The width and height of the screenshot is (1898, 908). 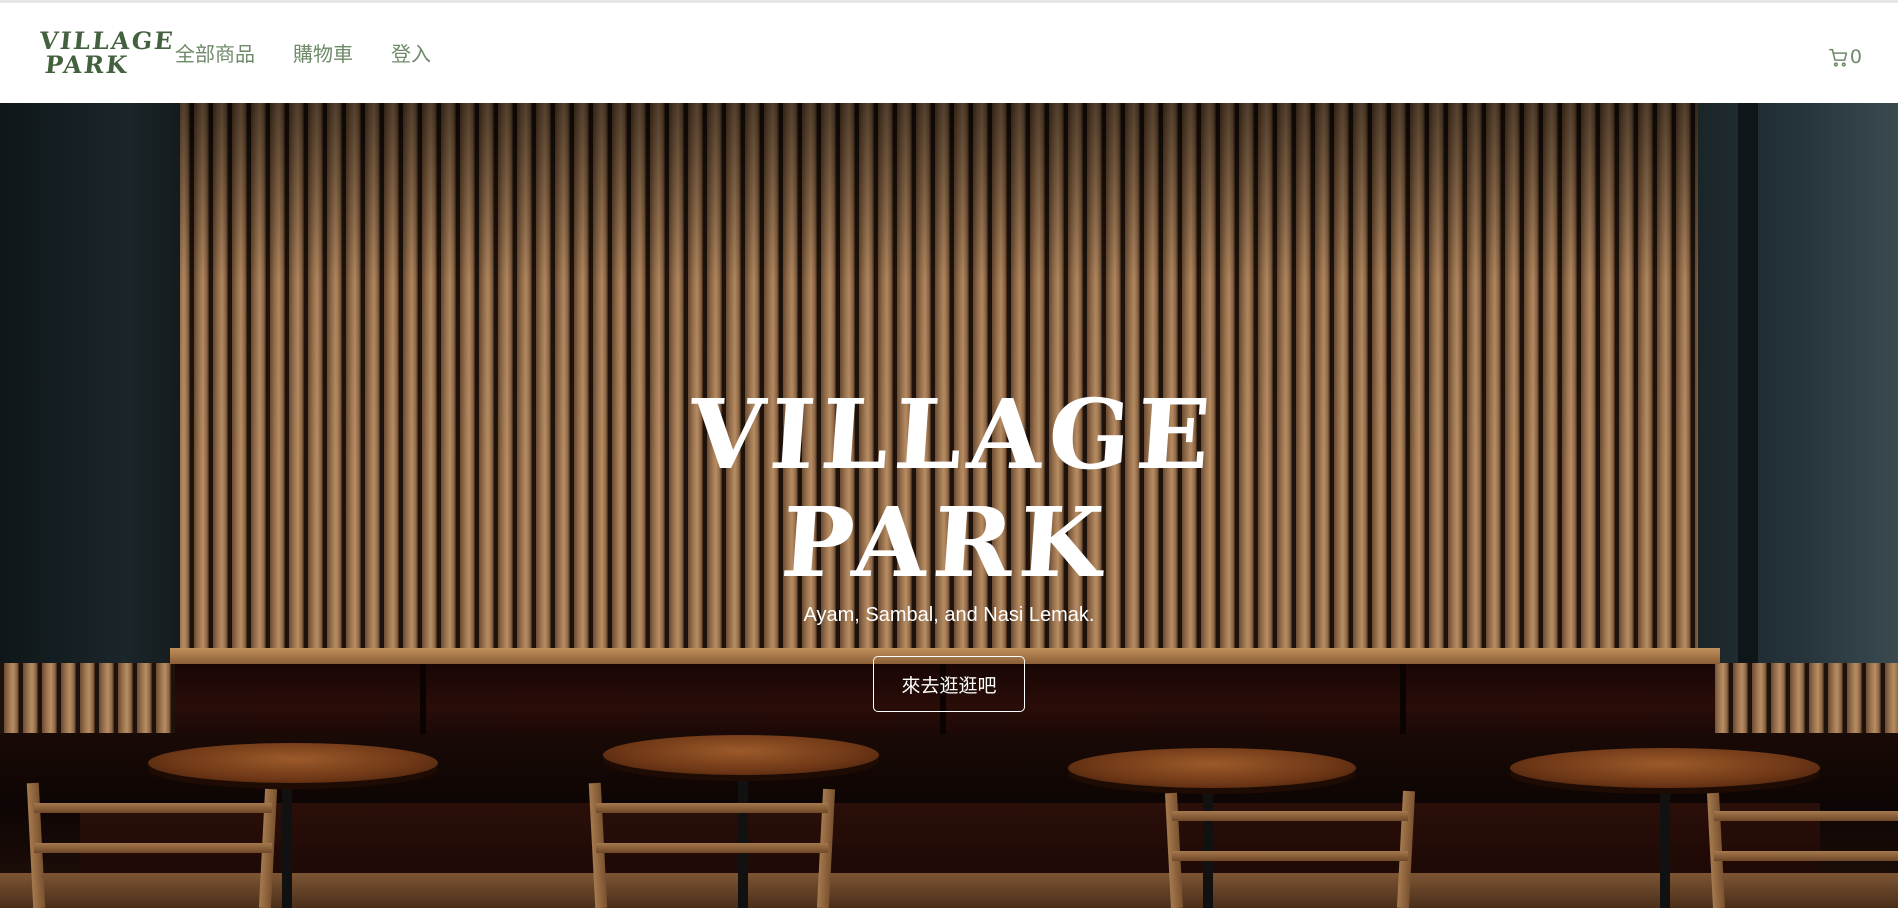 I want to click on cart-button: 0, so click(x=1845, y=57).